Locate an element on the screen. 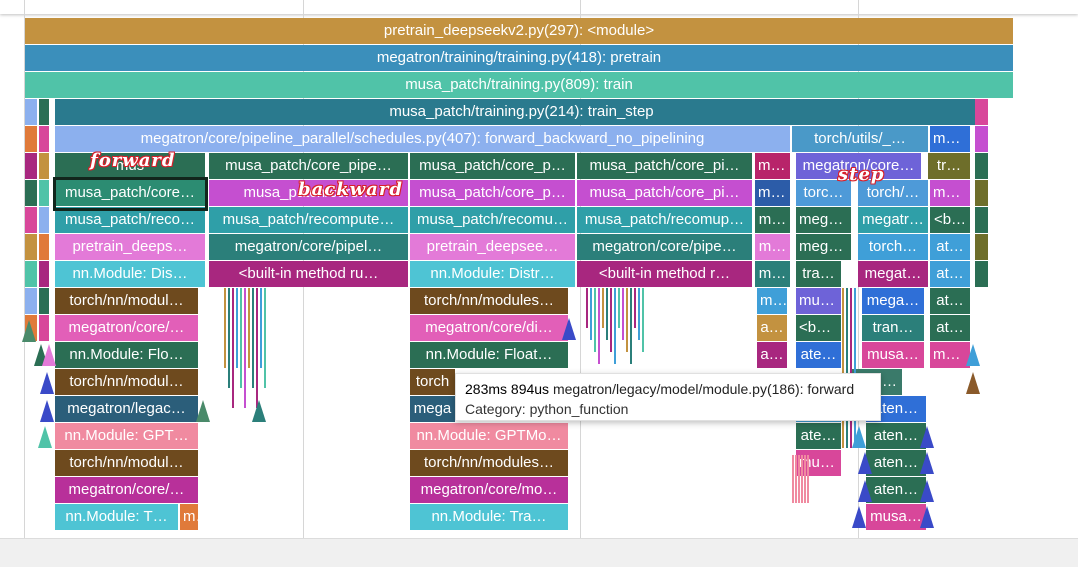  timeline-header is located at coordinates (539, 7).